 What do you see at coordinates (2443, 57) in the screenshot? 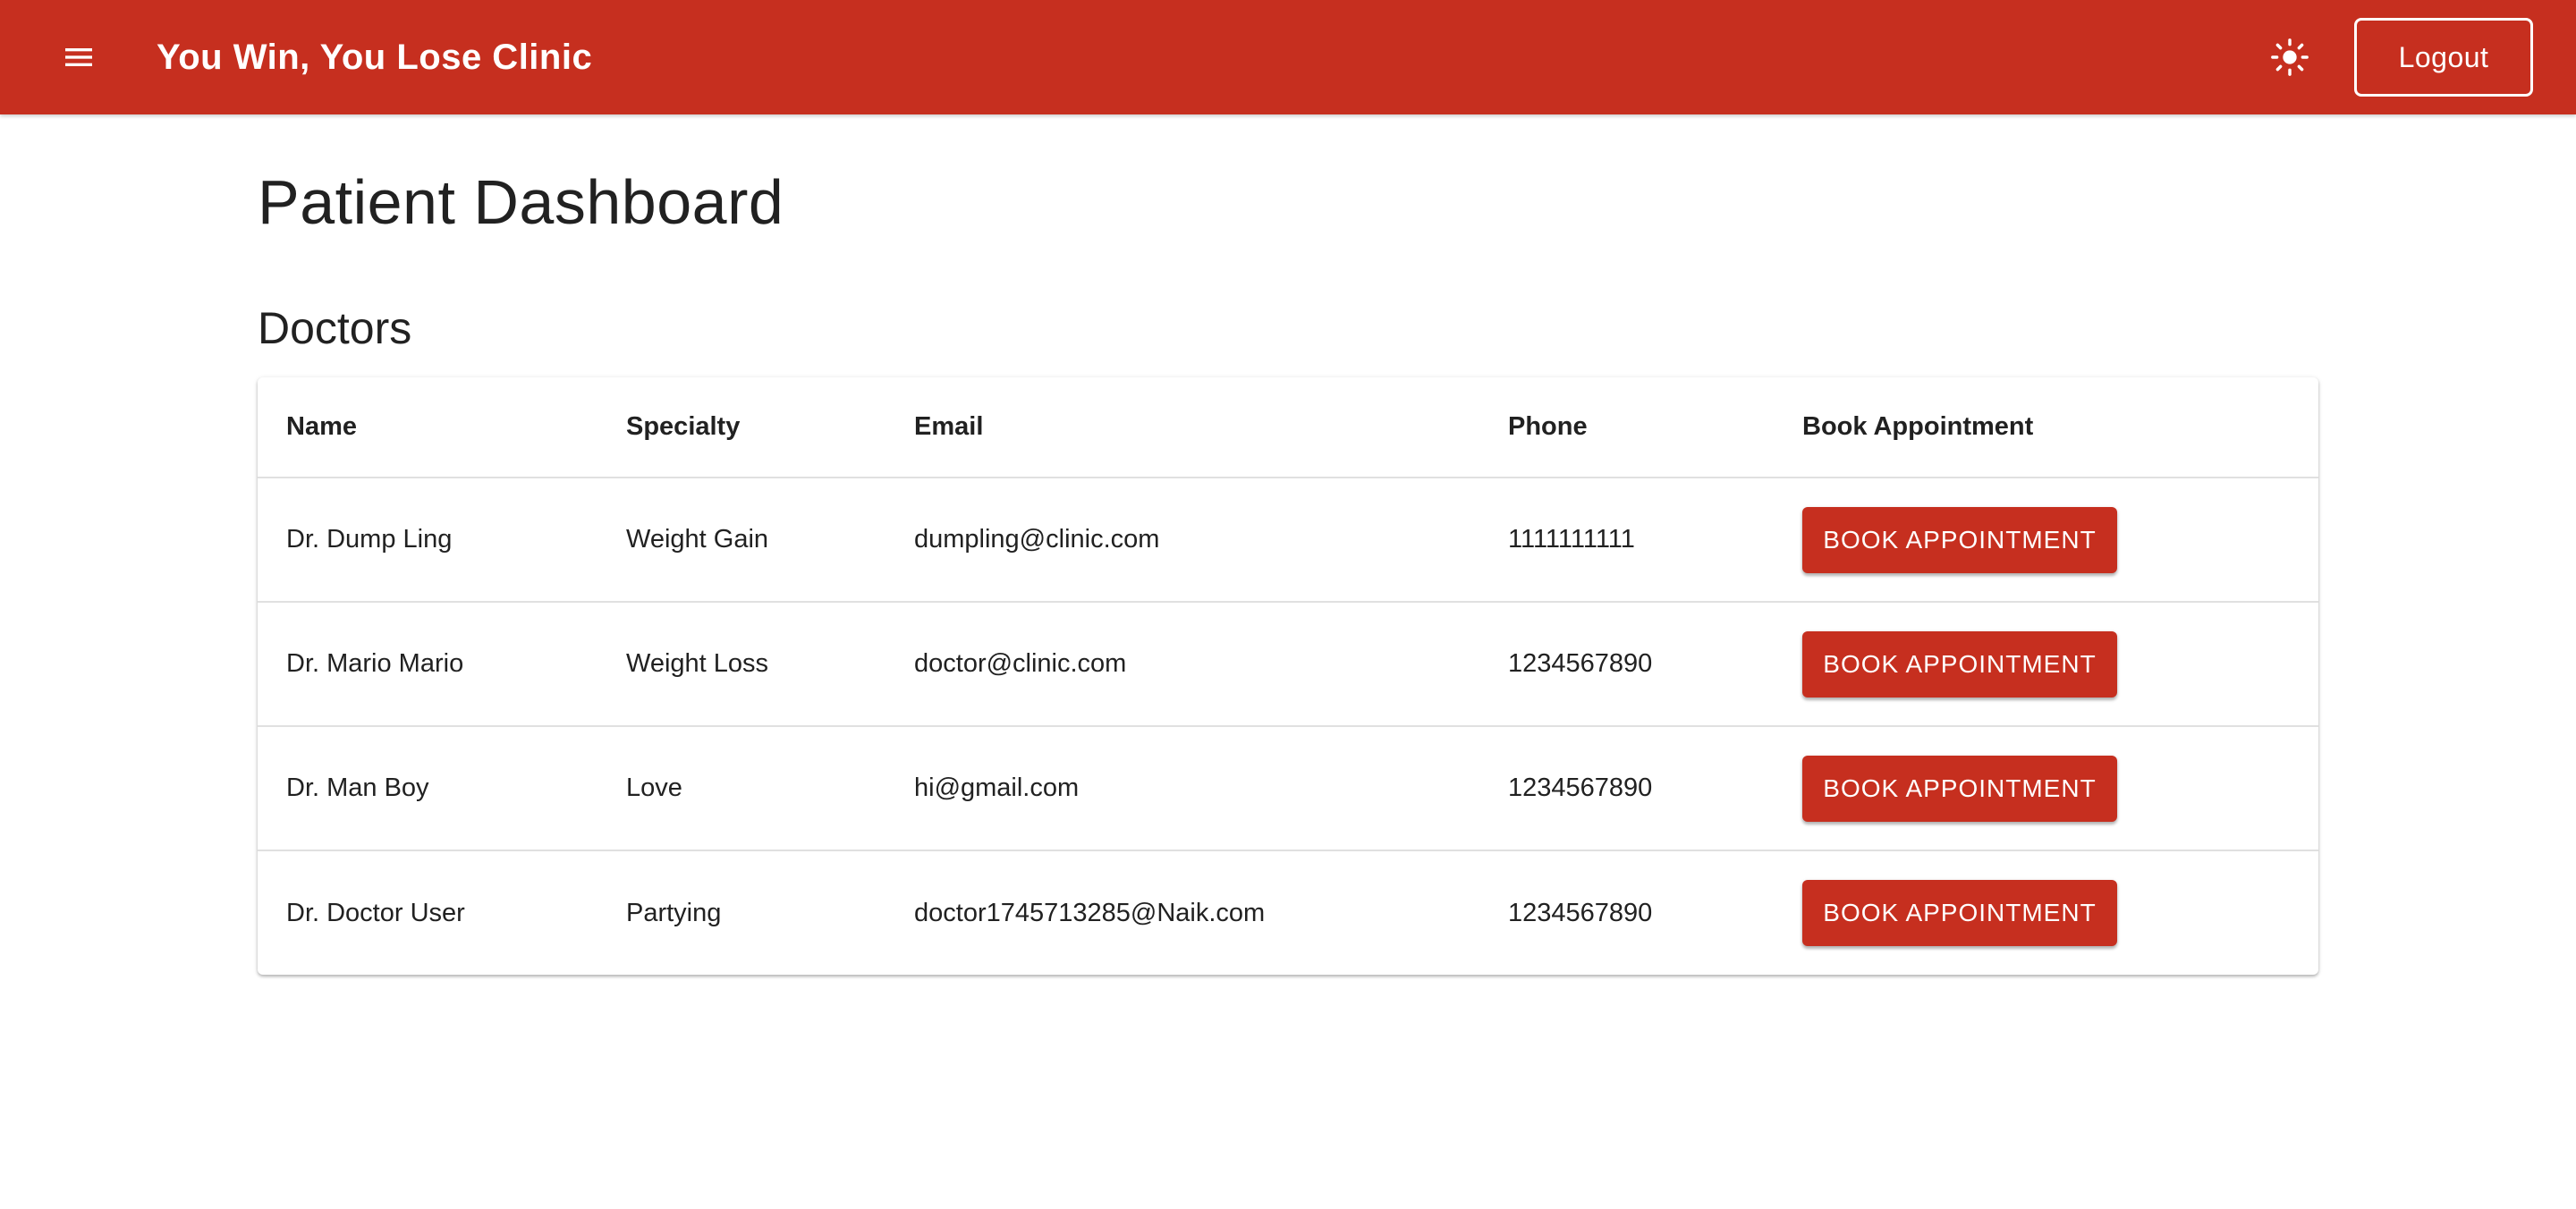
I see `logout-button: Logout` at bounding box center [2443, 57].